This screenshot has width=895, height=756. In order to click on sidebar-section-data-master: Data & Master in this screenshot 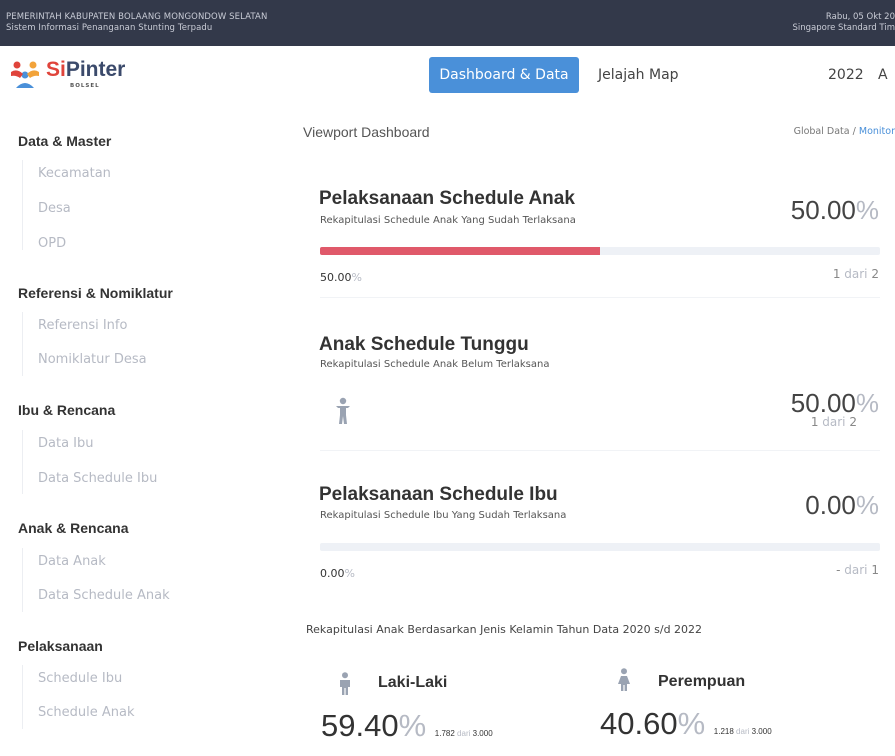, I will do `click(65, 141)`.